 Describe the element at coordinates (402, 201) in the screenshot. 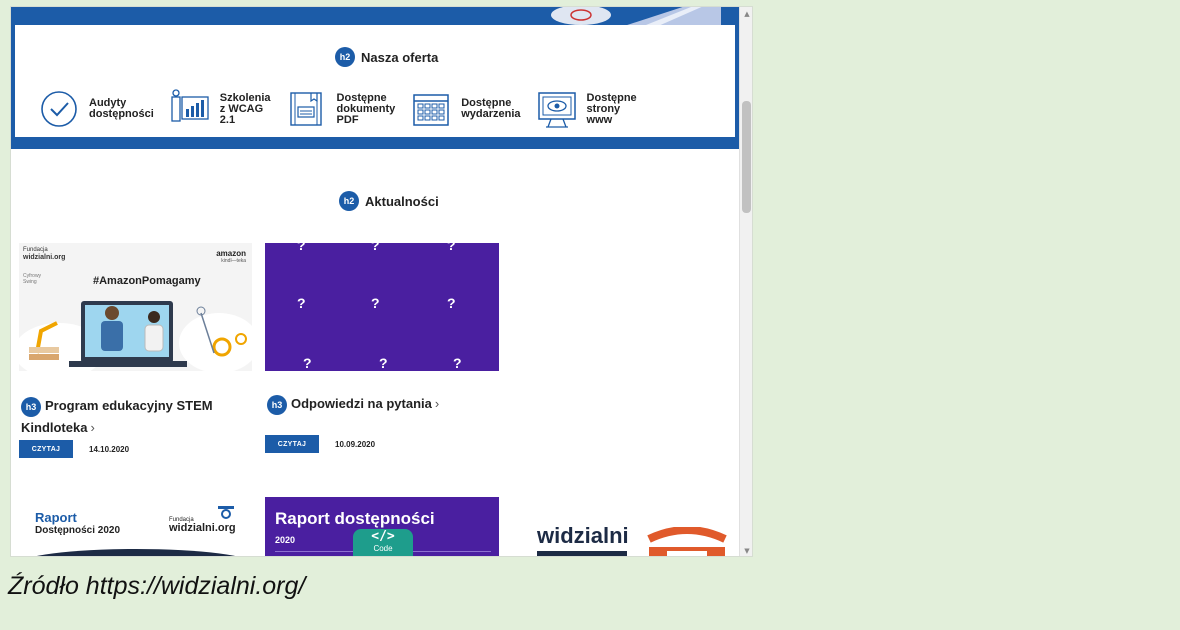

I see `news-heading-text: Aktualności` at that location.